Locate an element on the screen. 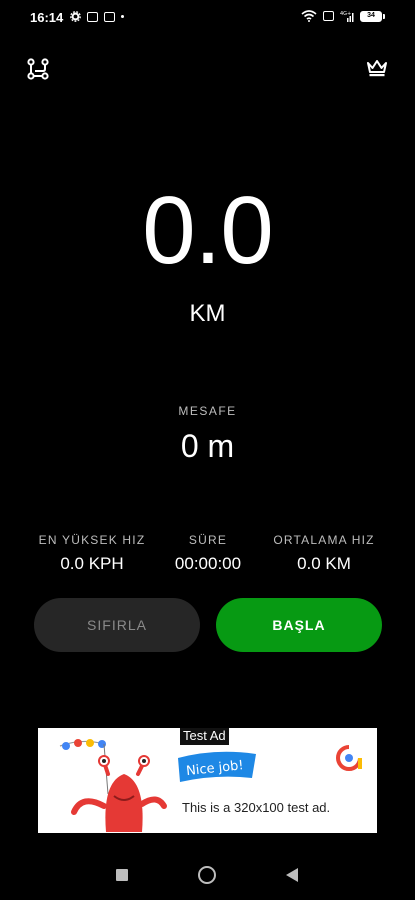 This screenshot has width=415, height=900. avg-speed-label: ORTALAMA HIZ is located at coordinates (324, 540).